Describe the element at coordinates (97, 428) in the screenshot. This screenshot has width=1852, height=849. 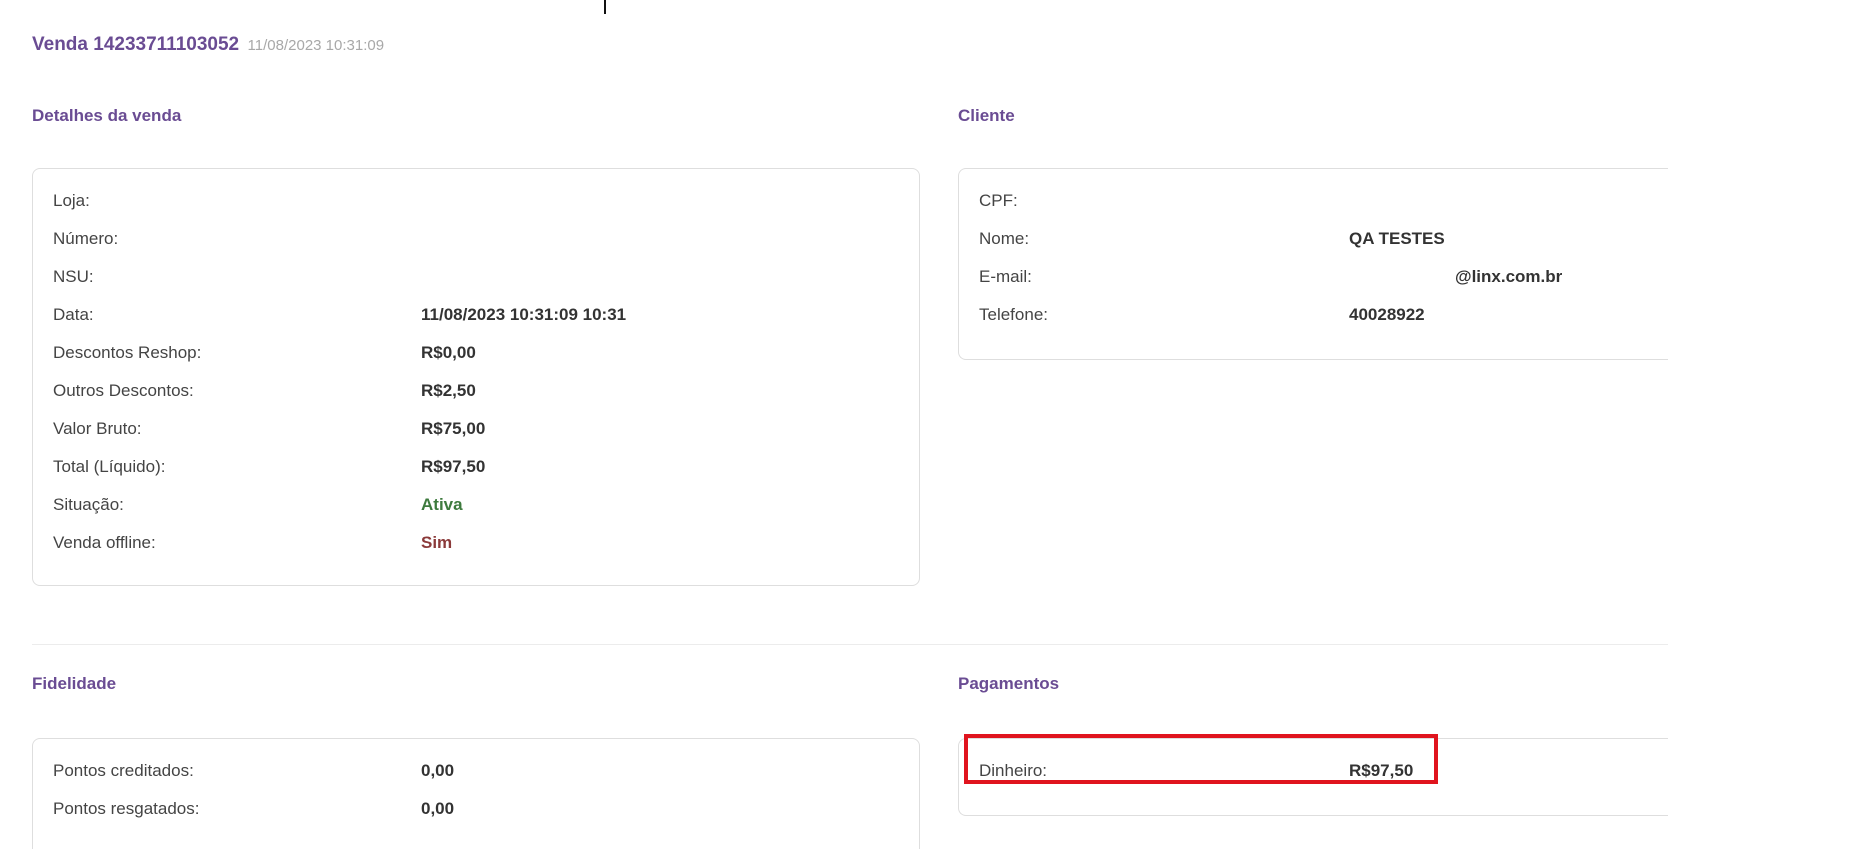
I see `detail-label: Valor Bruto:` at that location.